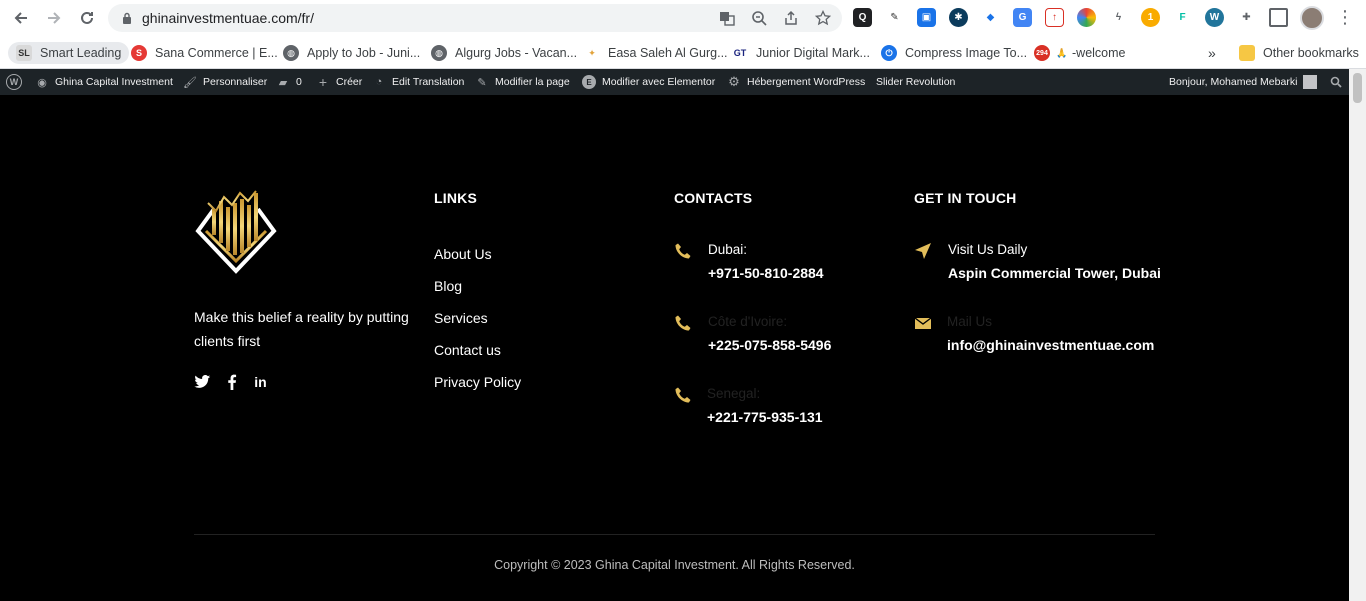 This screenshot has width=1366, height=601. Describe the element at coordinates (475, 18) in the screenshot. I see `address-bar: ghinainvestmentuae.com/fr/` at that location.